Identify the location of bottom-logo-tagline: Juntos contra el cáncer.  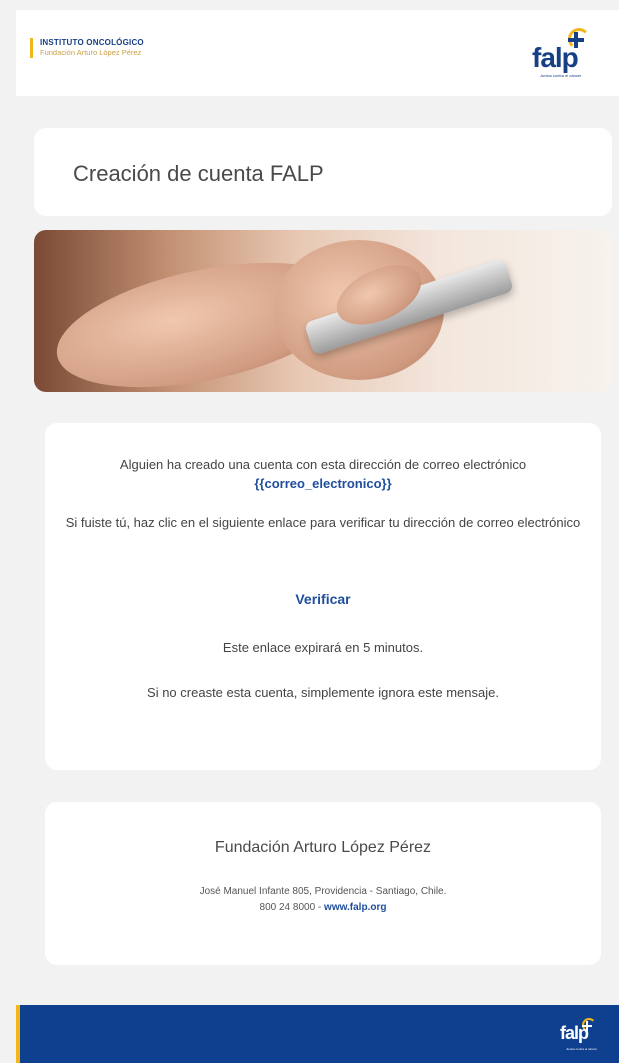
(582, 1049).